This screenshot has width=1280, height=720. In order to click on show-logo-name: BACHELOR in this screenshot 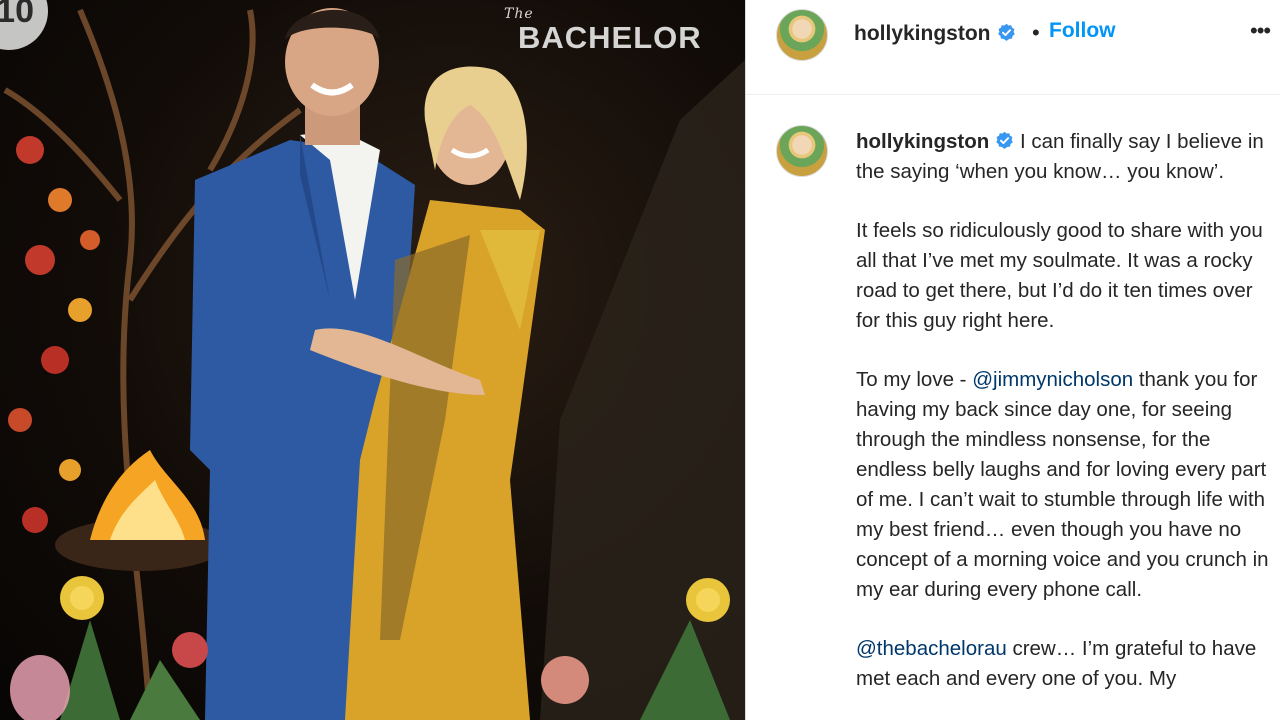, I will do `click(610, 37)`.